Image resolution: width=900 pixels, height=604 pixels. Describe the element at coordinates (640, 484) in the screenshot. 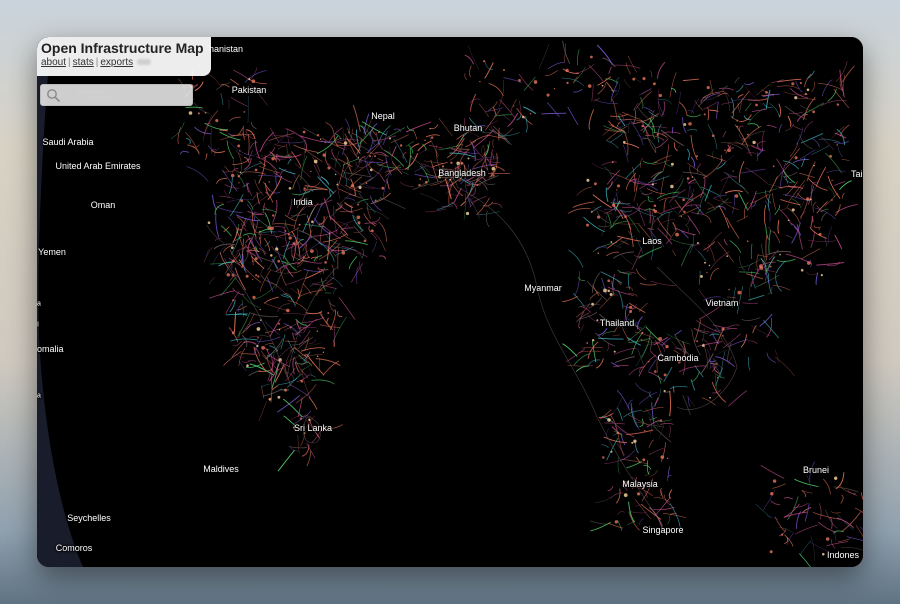

I see `country-label-malaysia: Malaysia` at that location.